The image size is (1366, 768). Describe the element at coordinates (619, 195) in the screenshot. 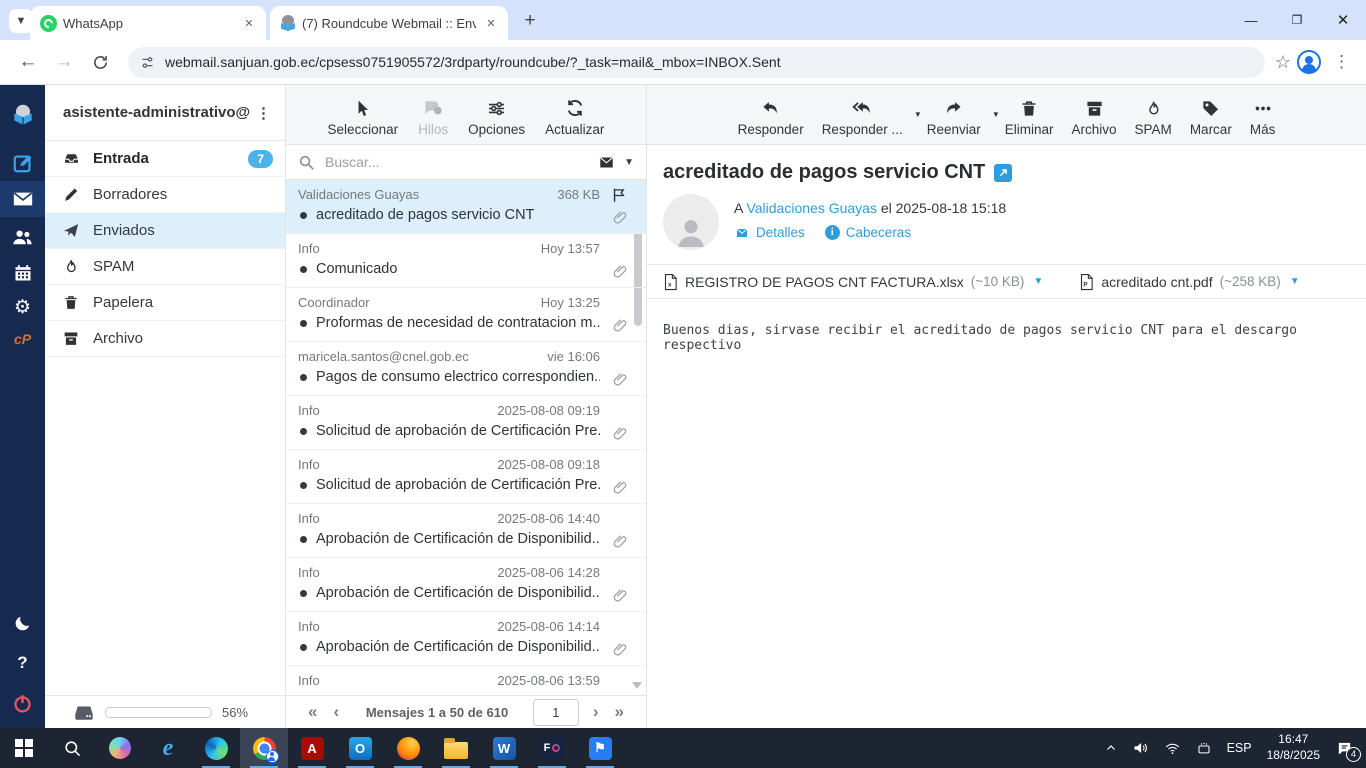

I see `flag-icon` at that location.